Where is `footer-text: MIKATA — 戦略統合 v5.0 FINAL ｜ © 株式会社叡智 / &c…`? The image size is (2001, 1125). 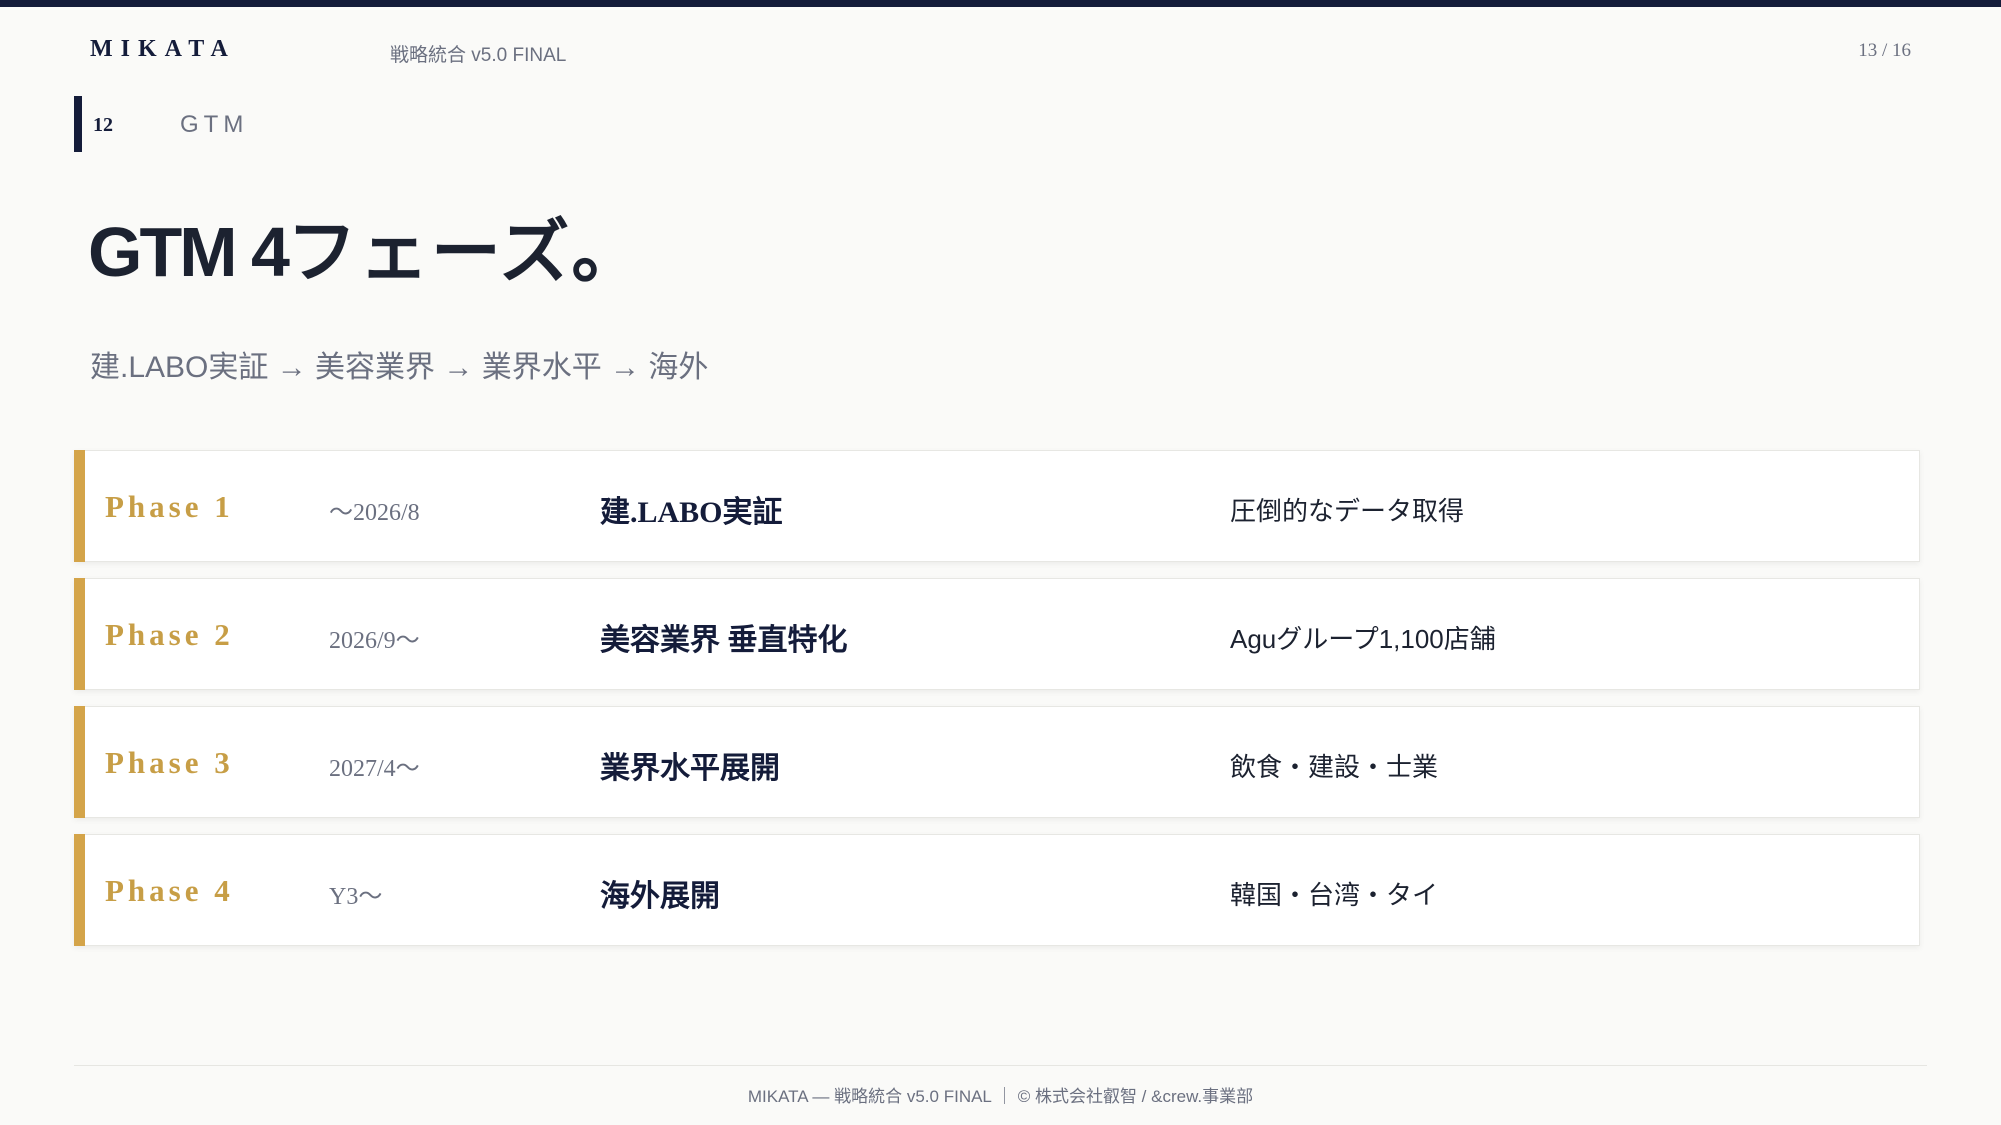 footer-text: MIKATA — 戦略統合 v5.0 FINAL ｜ © 株式会社叡智 / &c… is located at coordinates (1000, 1096).